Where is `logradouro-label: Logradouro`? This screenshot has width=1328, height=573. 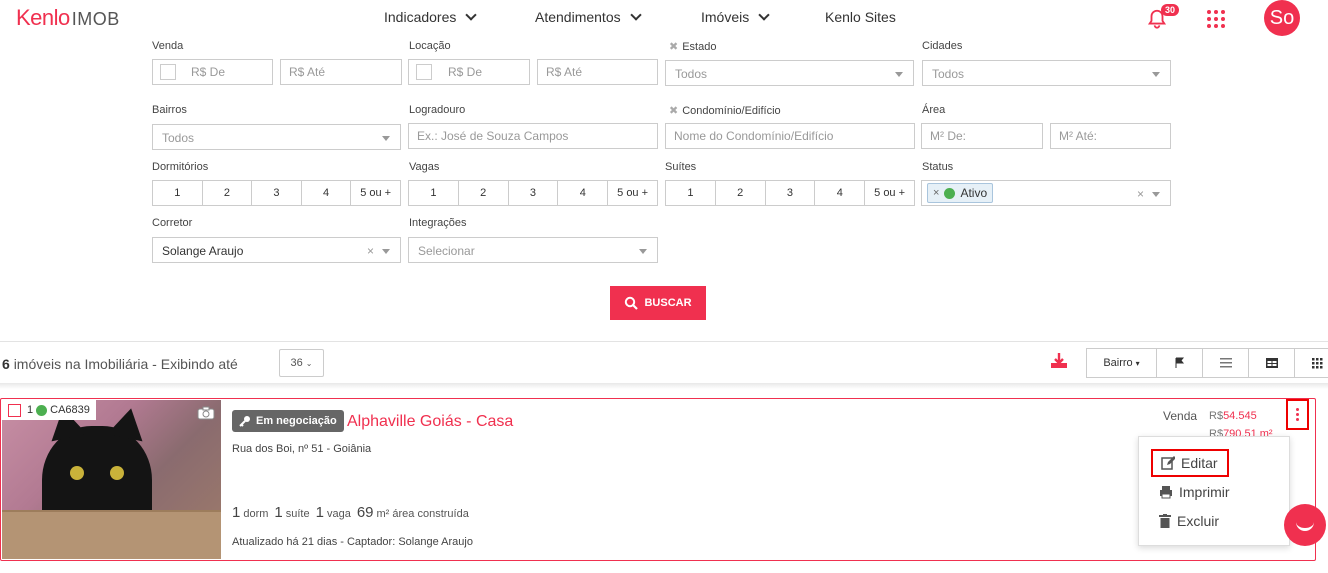 logradouro-label: Logradouro is located at coordinates (437, 110).